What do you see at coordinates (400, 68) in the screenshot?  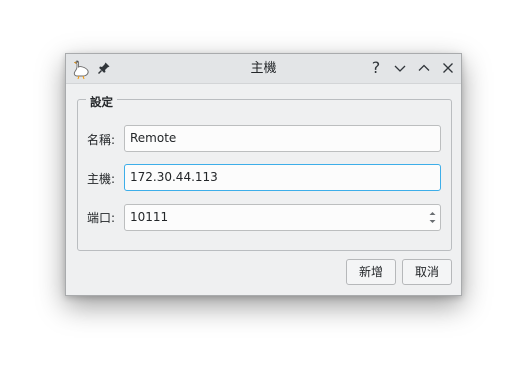 I see `minimize-icon` at bounding box center [400, 68].